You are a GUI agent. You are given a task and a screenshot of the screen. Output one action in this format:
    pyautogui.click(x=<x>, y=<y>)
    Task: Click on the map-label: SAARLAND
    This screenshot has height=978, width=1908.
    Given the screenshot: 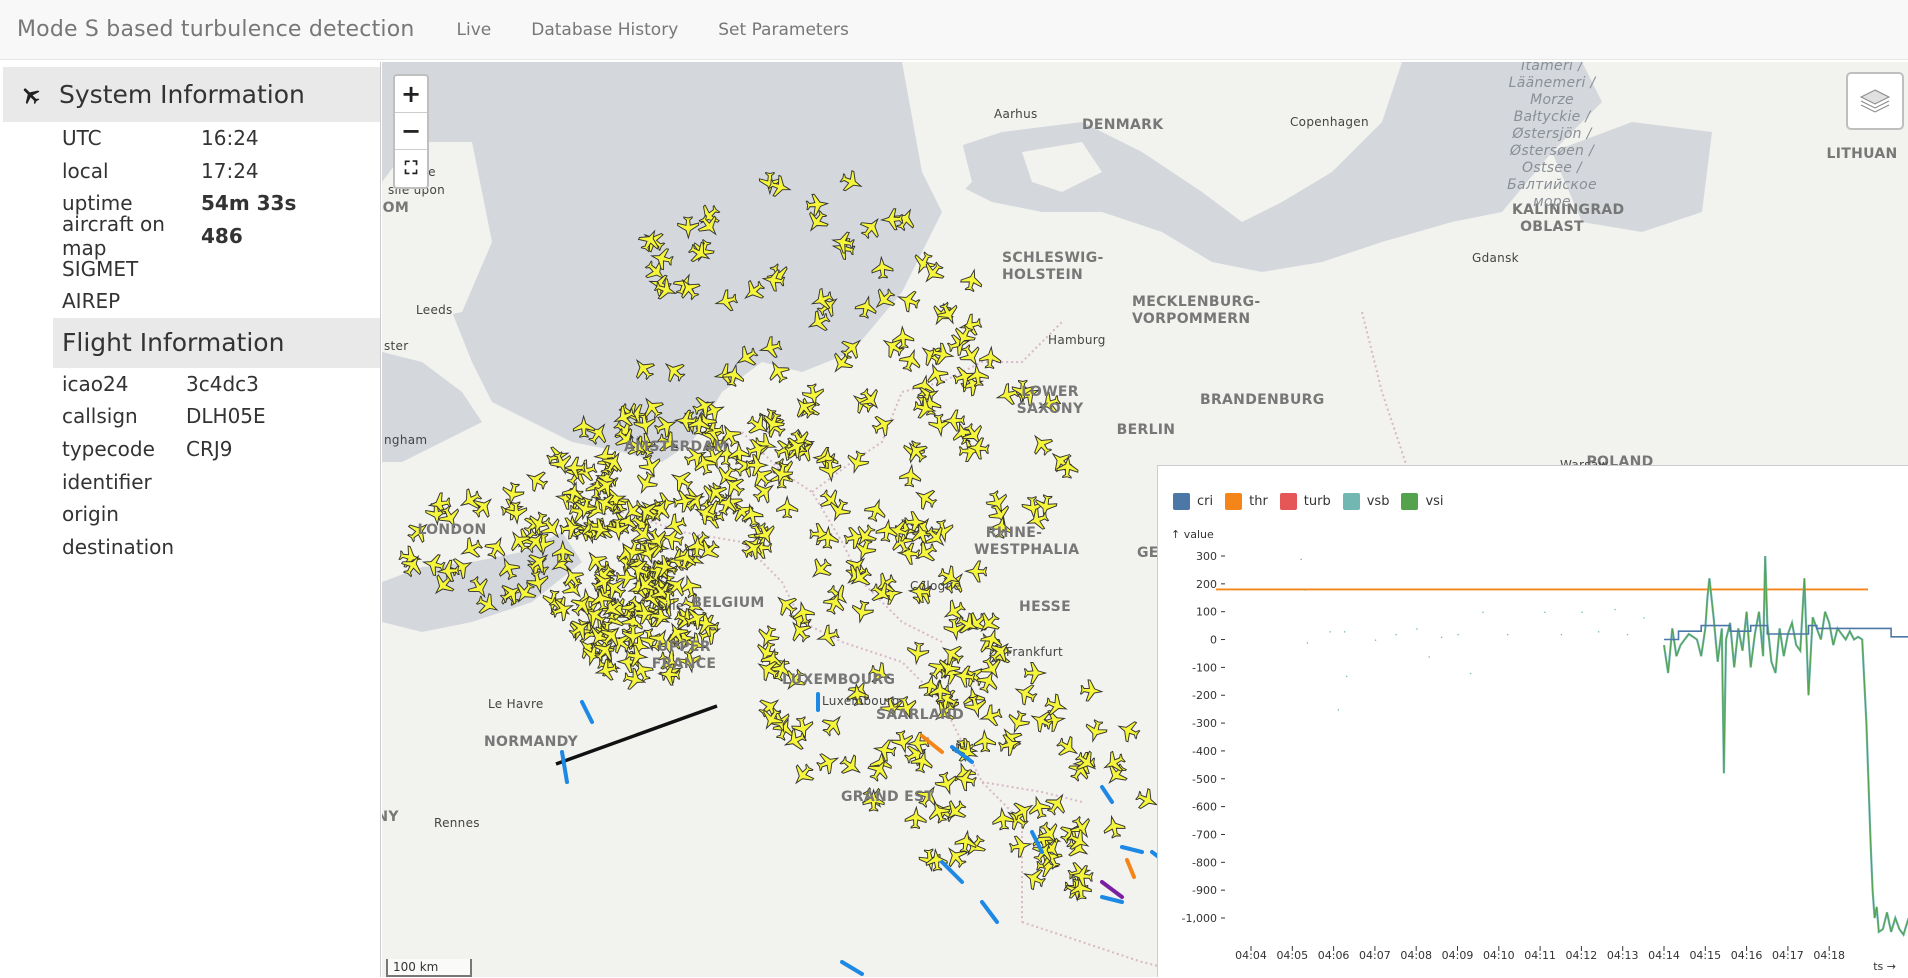 What is the action you would take?
    pyautogui.click(x=920, y=715)
    